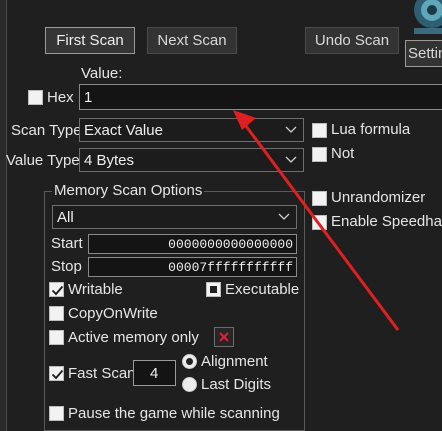 The image size is (442, 431). I want to click on start-address-input: 0000000000000000, so click(192, 244).